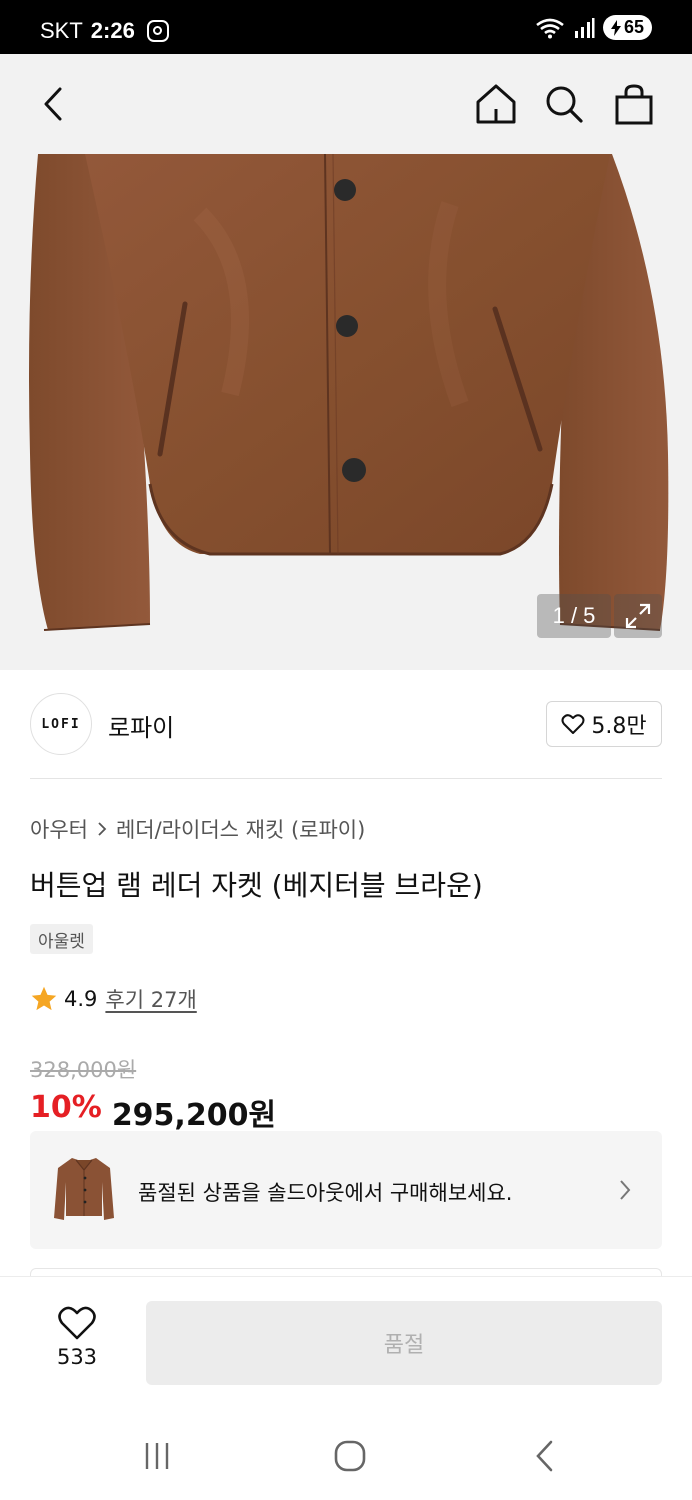  What do you see at coordinates (81, 999) in the screenshot?
I see `rating-value: 4.9` at bounding box center [81, 999].